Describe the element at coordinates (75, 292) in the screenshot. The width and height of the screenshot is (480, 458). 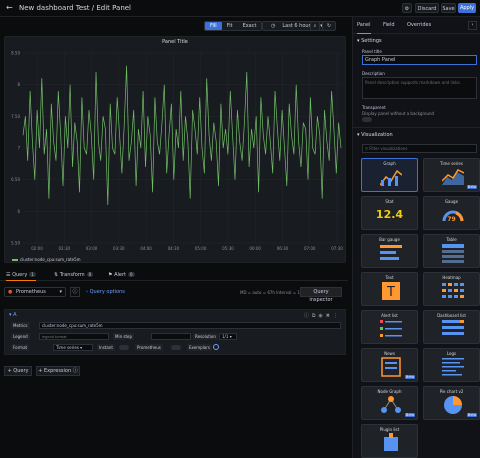
I see `datasource-help-icon: ⓘ` at that location.